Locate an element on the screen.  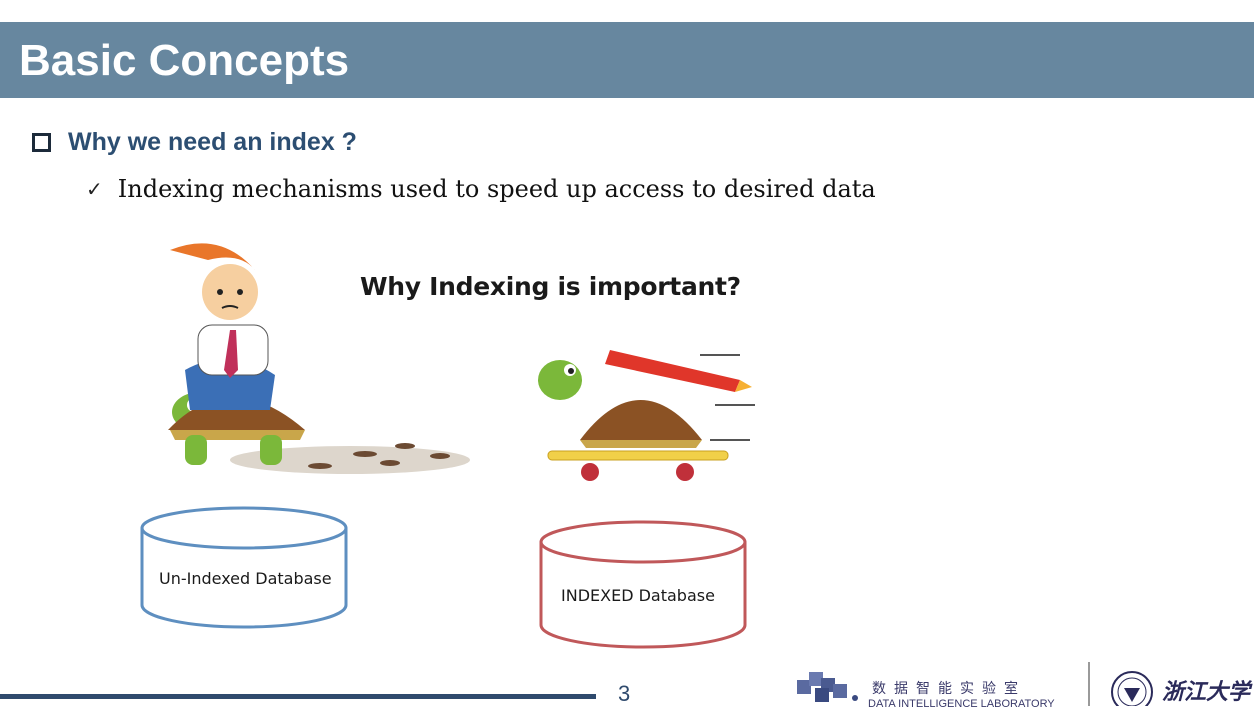
lab-name-cn: 数据智能实验室 is located at coordinates (949, 689).